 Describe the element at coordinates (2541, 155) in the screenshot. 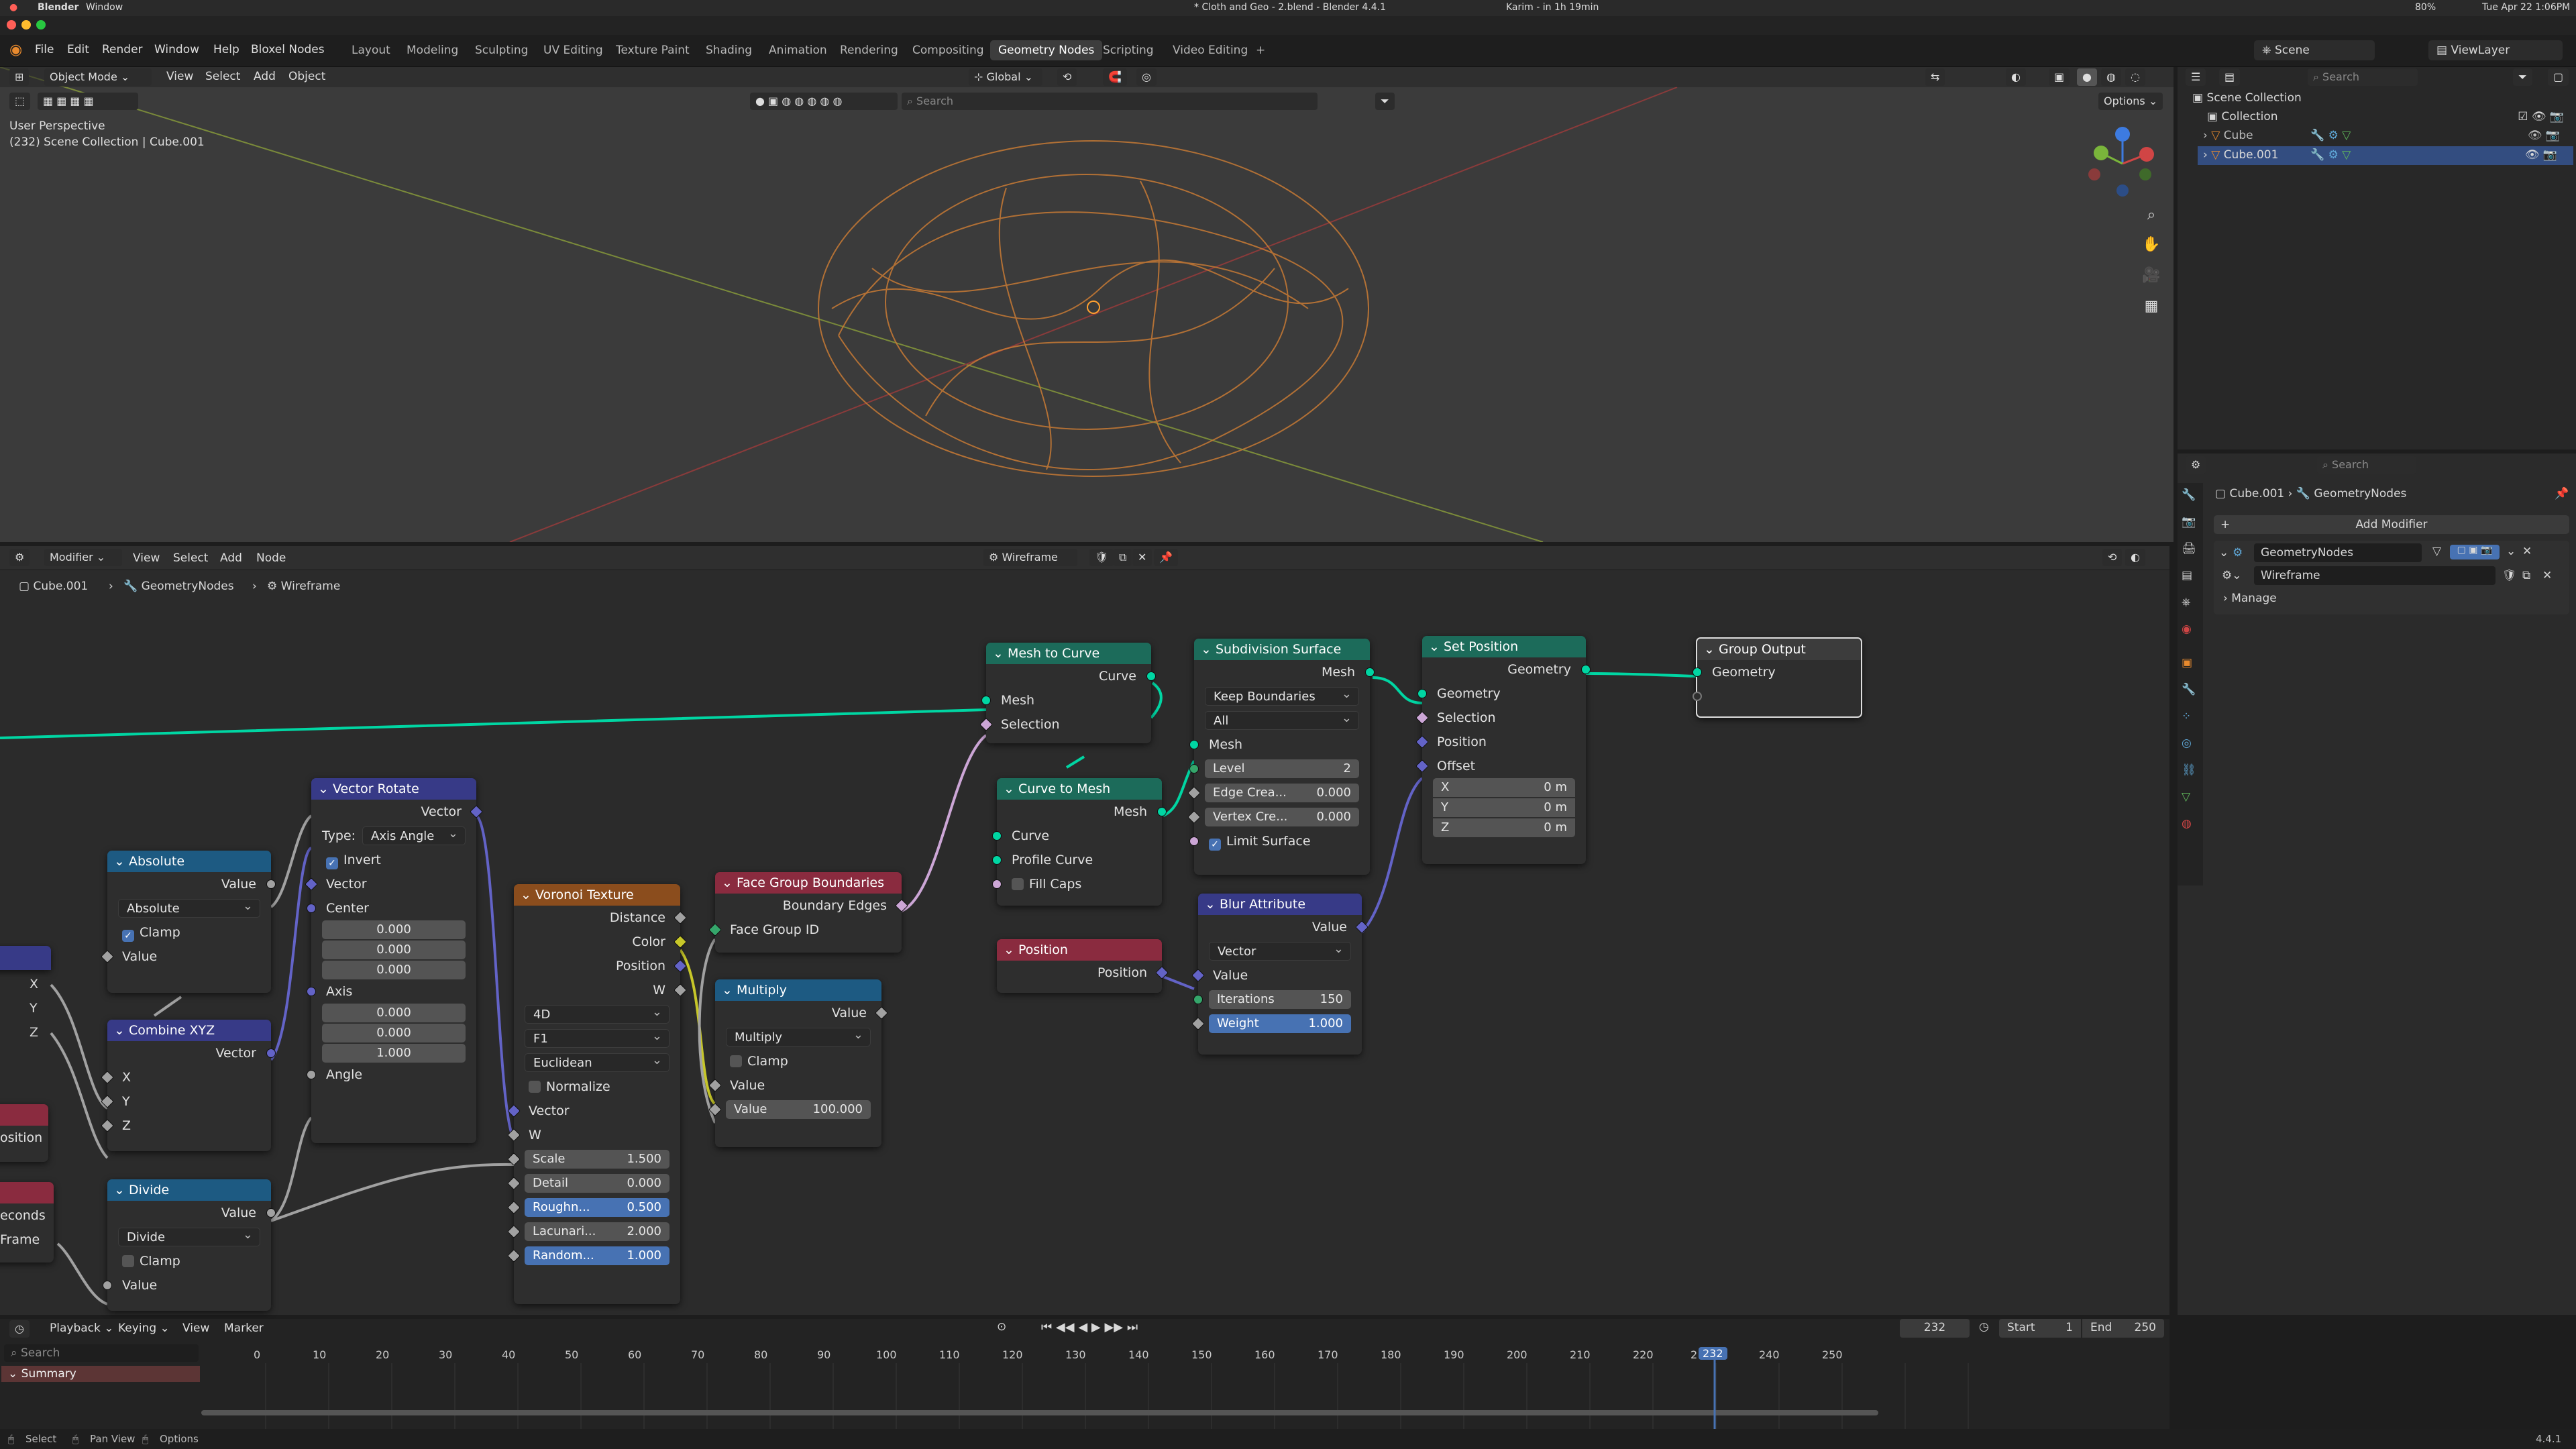

I see `visibility-icons: 👁 📷` at that location.